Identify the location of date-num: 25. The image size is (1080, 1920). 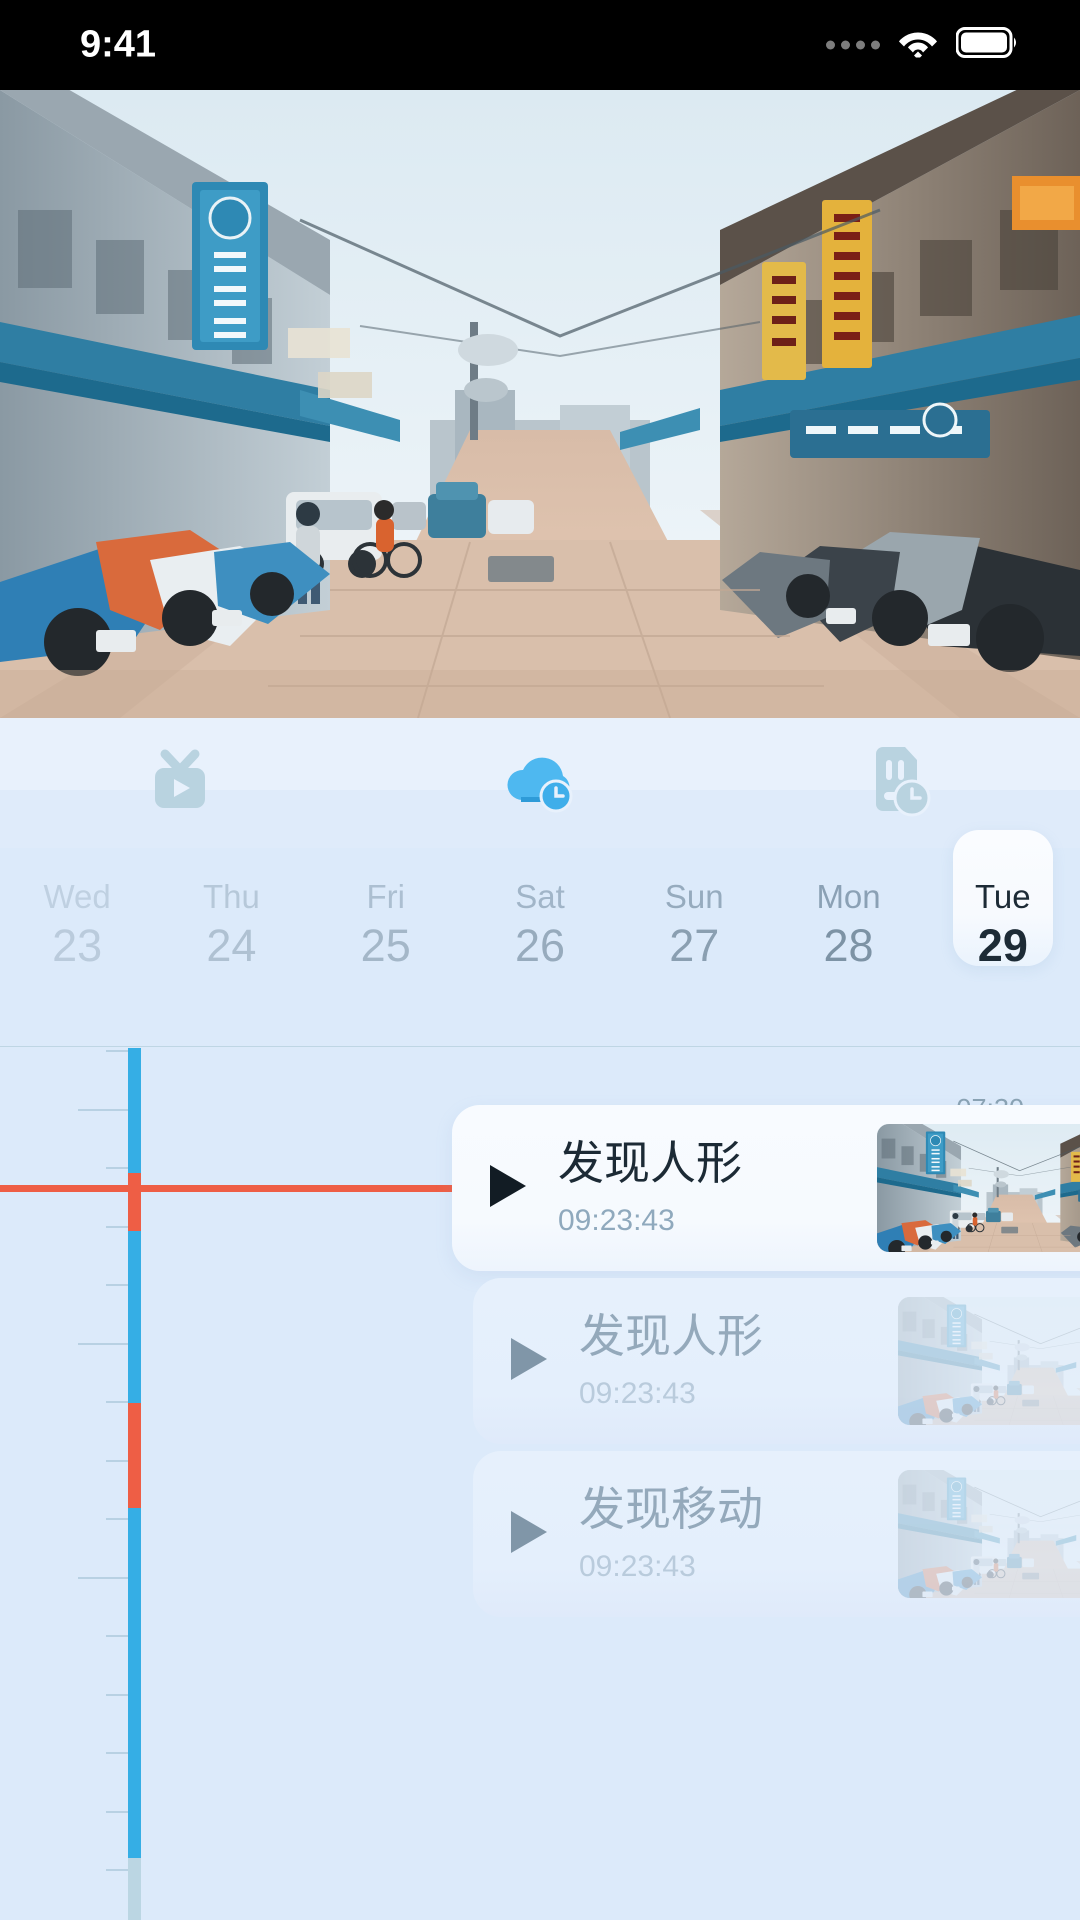
(385, 945).